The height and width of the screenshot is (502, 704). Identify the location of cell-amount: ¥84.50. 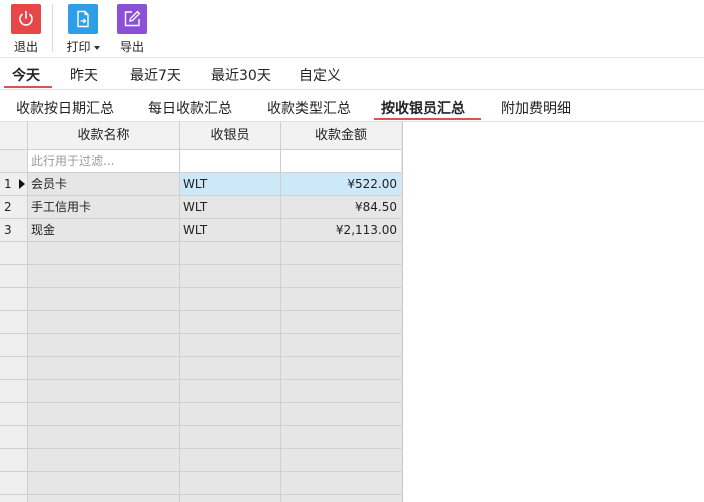
(341, 207).